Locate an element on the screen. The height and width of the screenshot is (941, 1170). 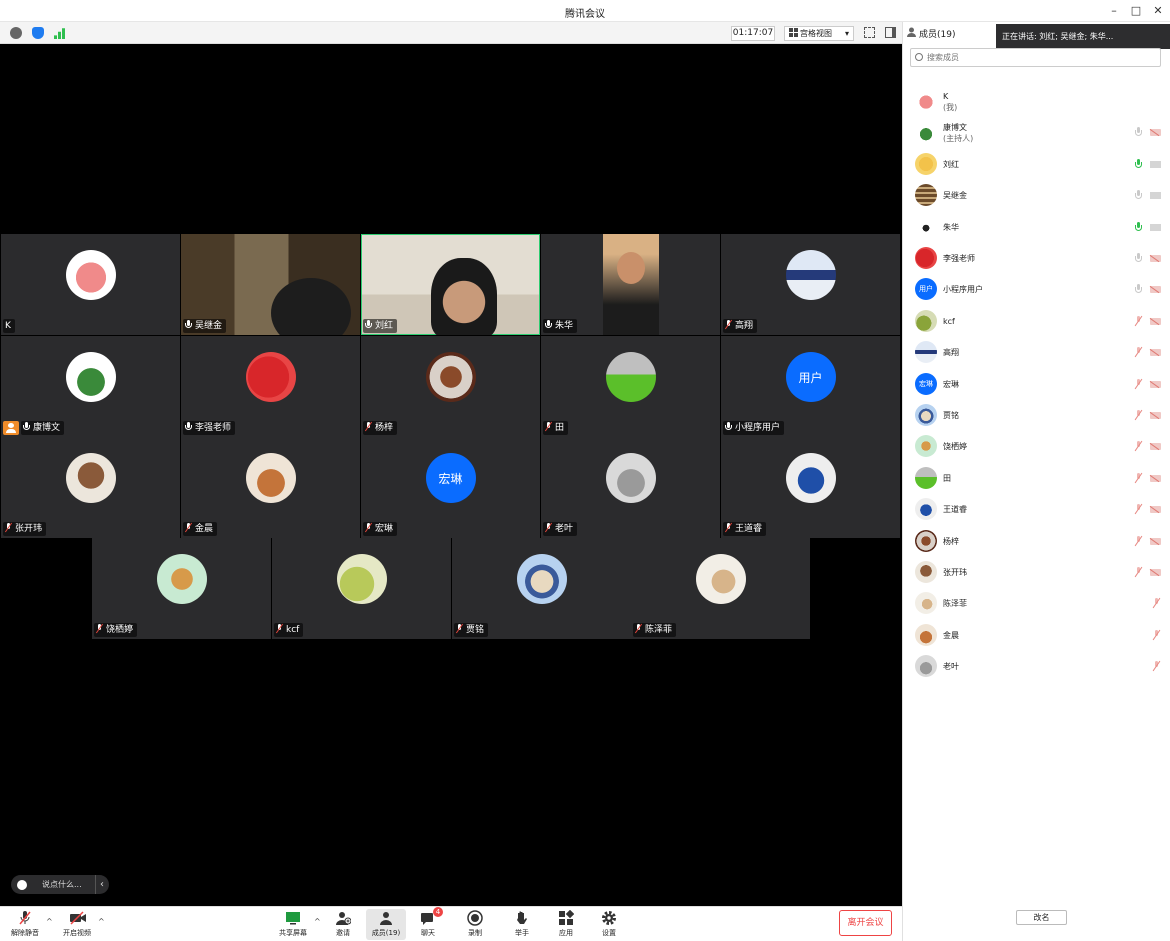
member-list-item: 朱华 is located at coordinates (1036, 227).